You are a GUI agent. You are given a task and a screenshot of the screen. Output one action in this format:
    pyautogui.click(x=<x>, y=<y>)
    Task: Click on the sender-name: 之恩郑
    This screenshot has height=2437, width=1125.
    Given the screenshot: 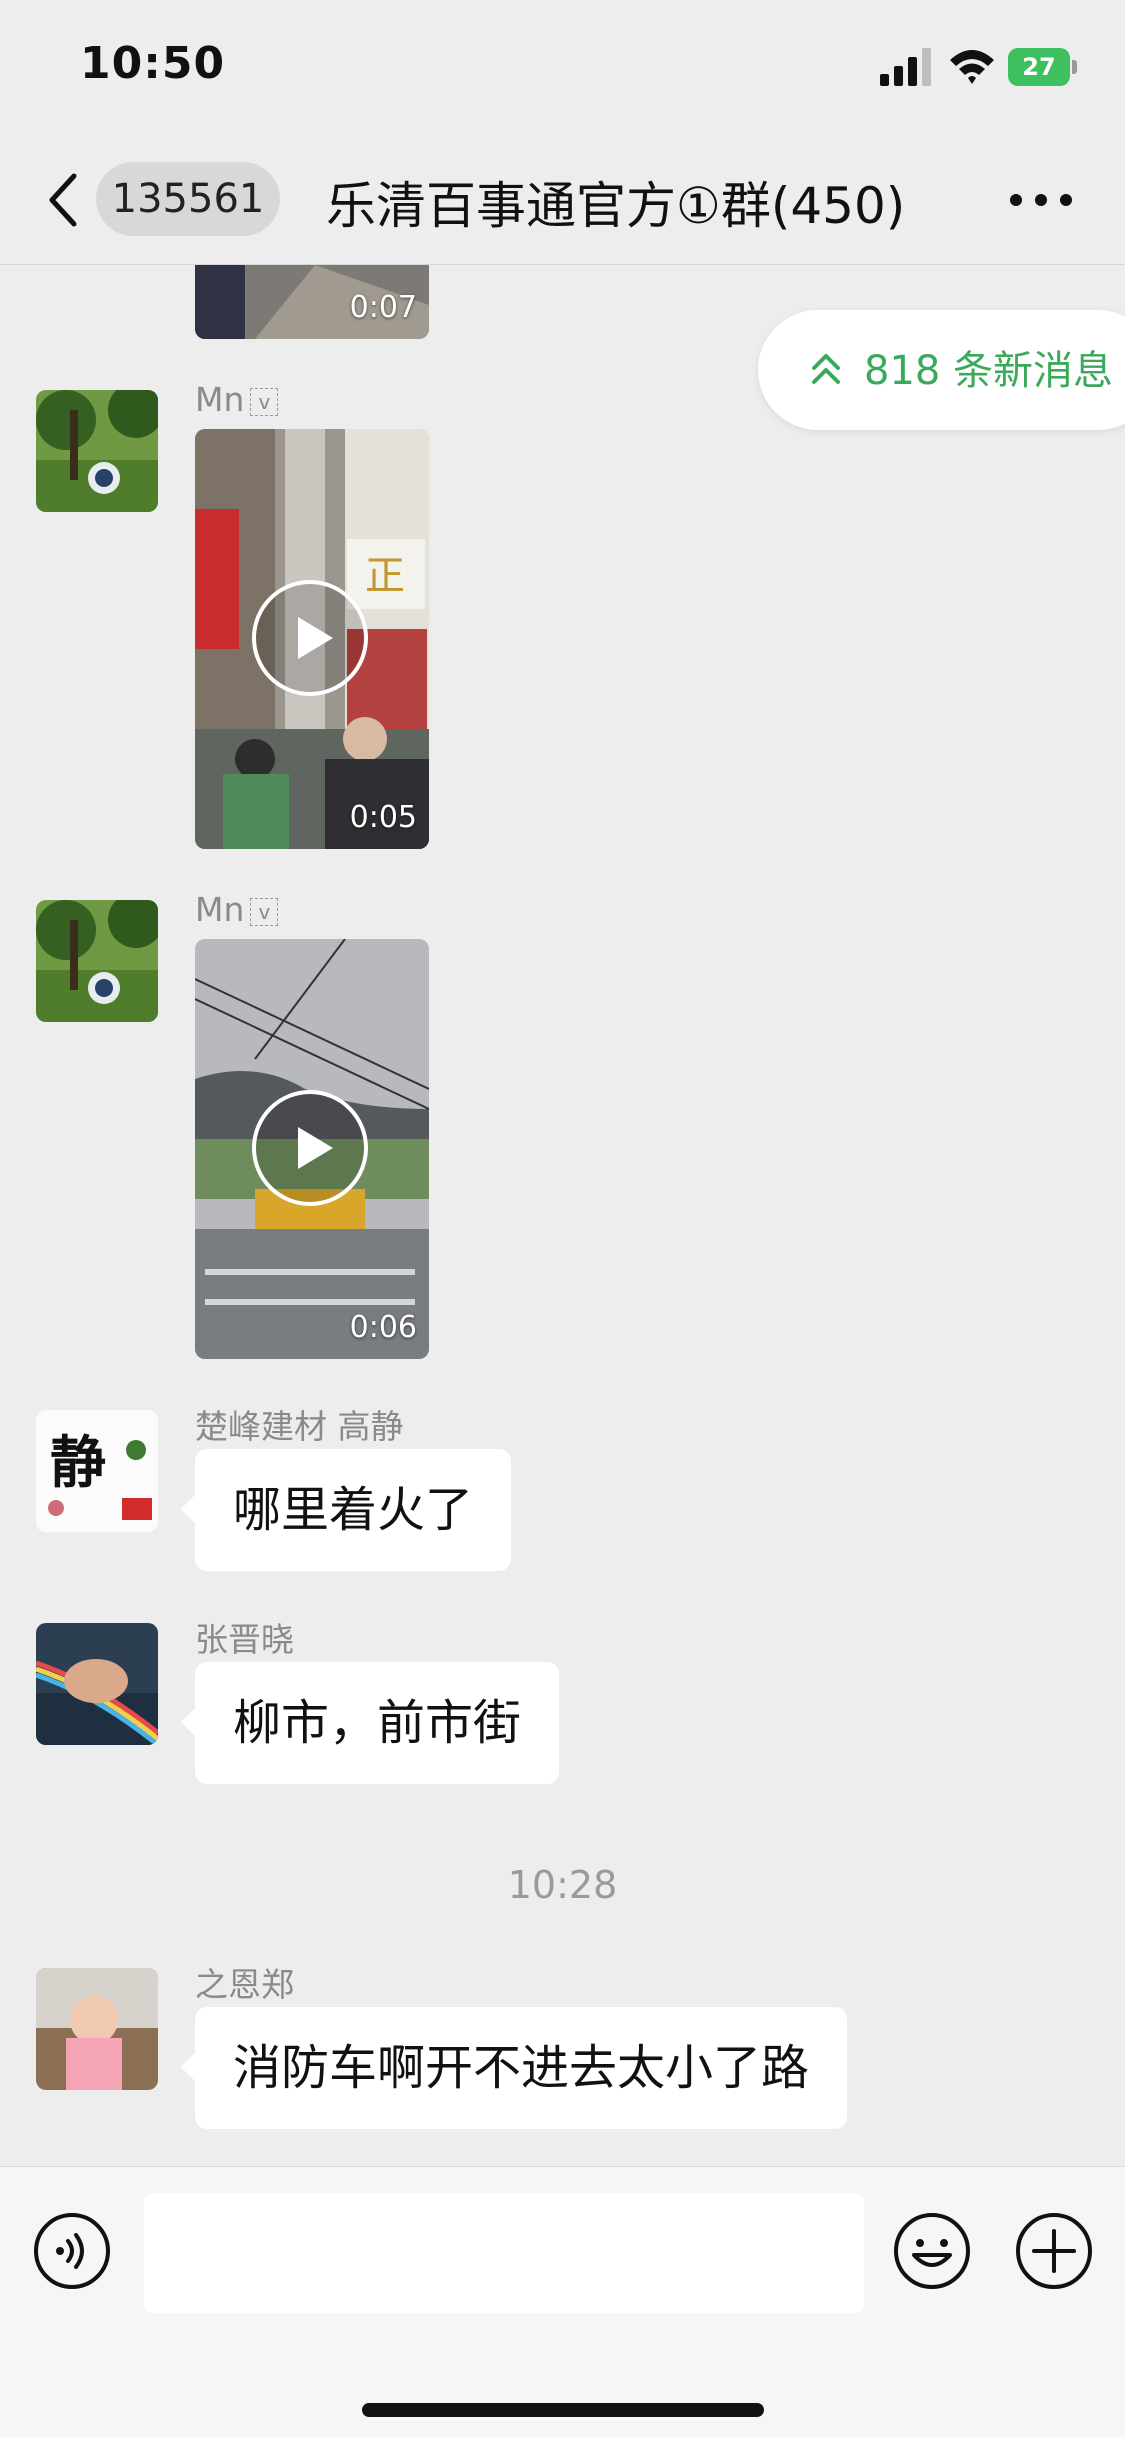 What is the action you would take?
    pyautogui.click(x=244, y=1984)
    